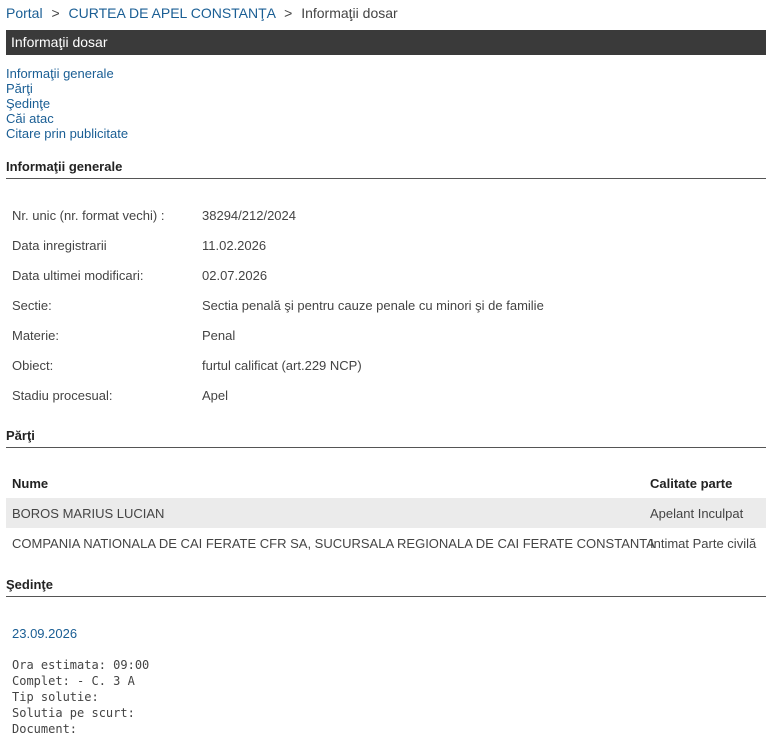 The height and width of the screenshot is (741, 777). I want to click on nav-link-sedinte: Şedinţe, so click(67, 103).